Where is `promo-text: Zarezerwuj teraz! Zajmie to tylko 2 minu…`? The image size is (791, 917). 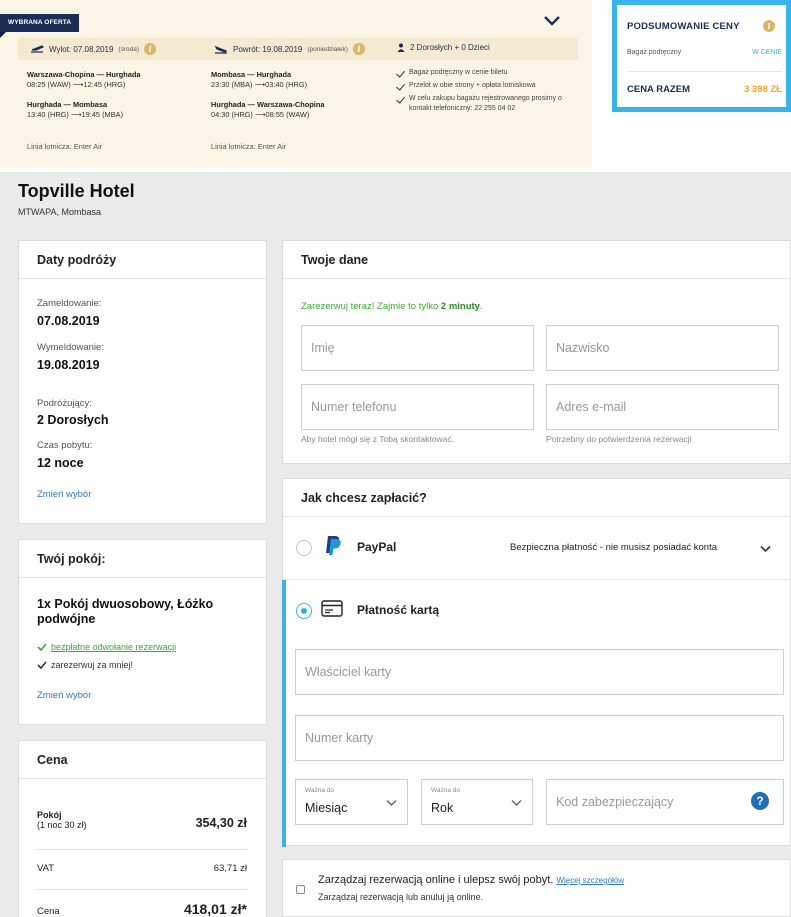
promo-text: Zarezerwuj teraz! Zajmie to tylko 2 minu… is located at coordinates (392, 306).